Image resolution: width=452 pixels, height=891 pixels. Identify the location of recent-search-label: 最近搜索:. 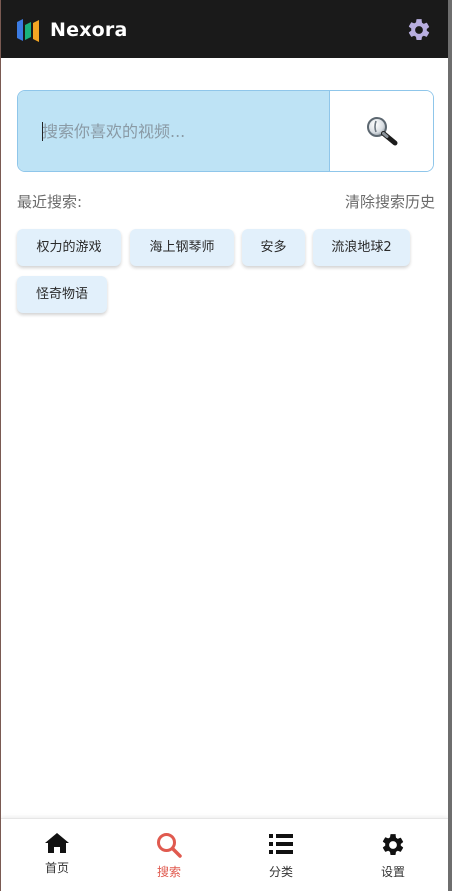
(50, 202).